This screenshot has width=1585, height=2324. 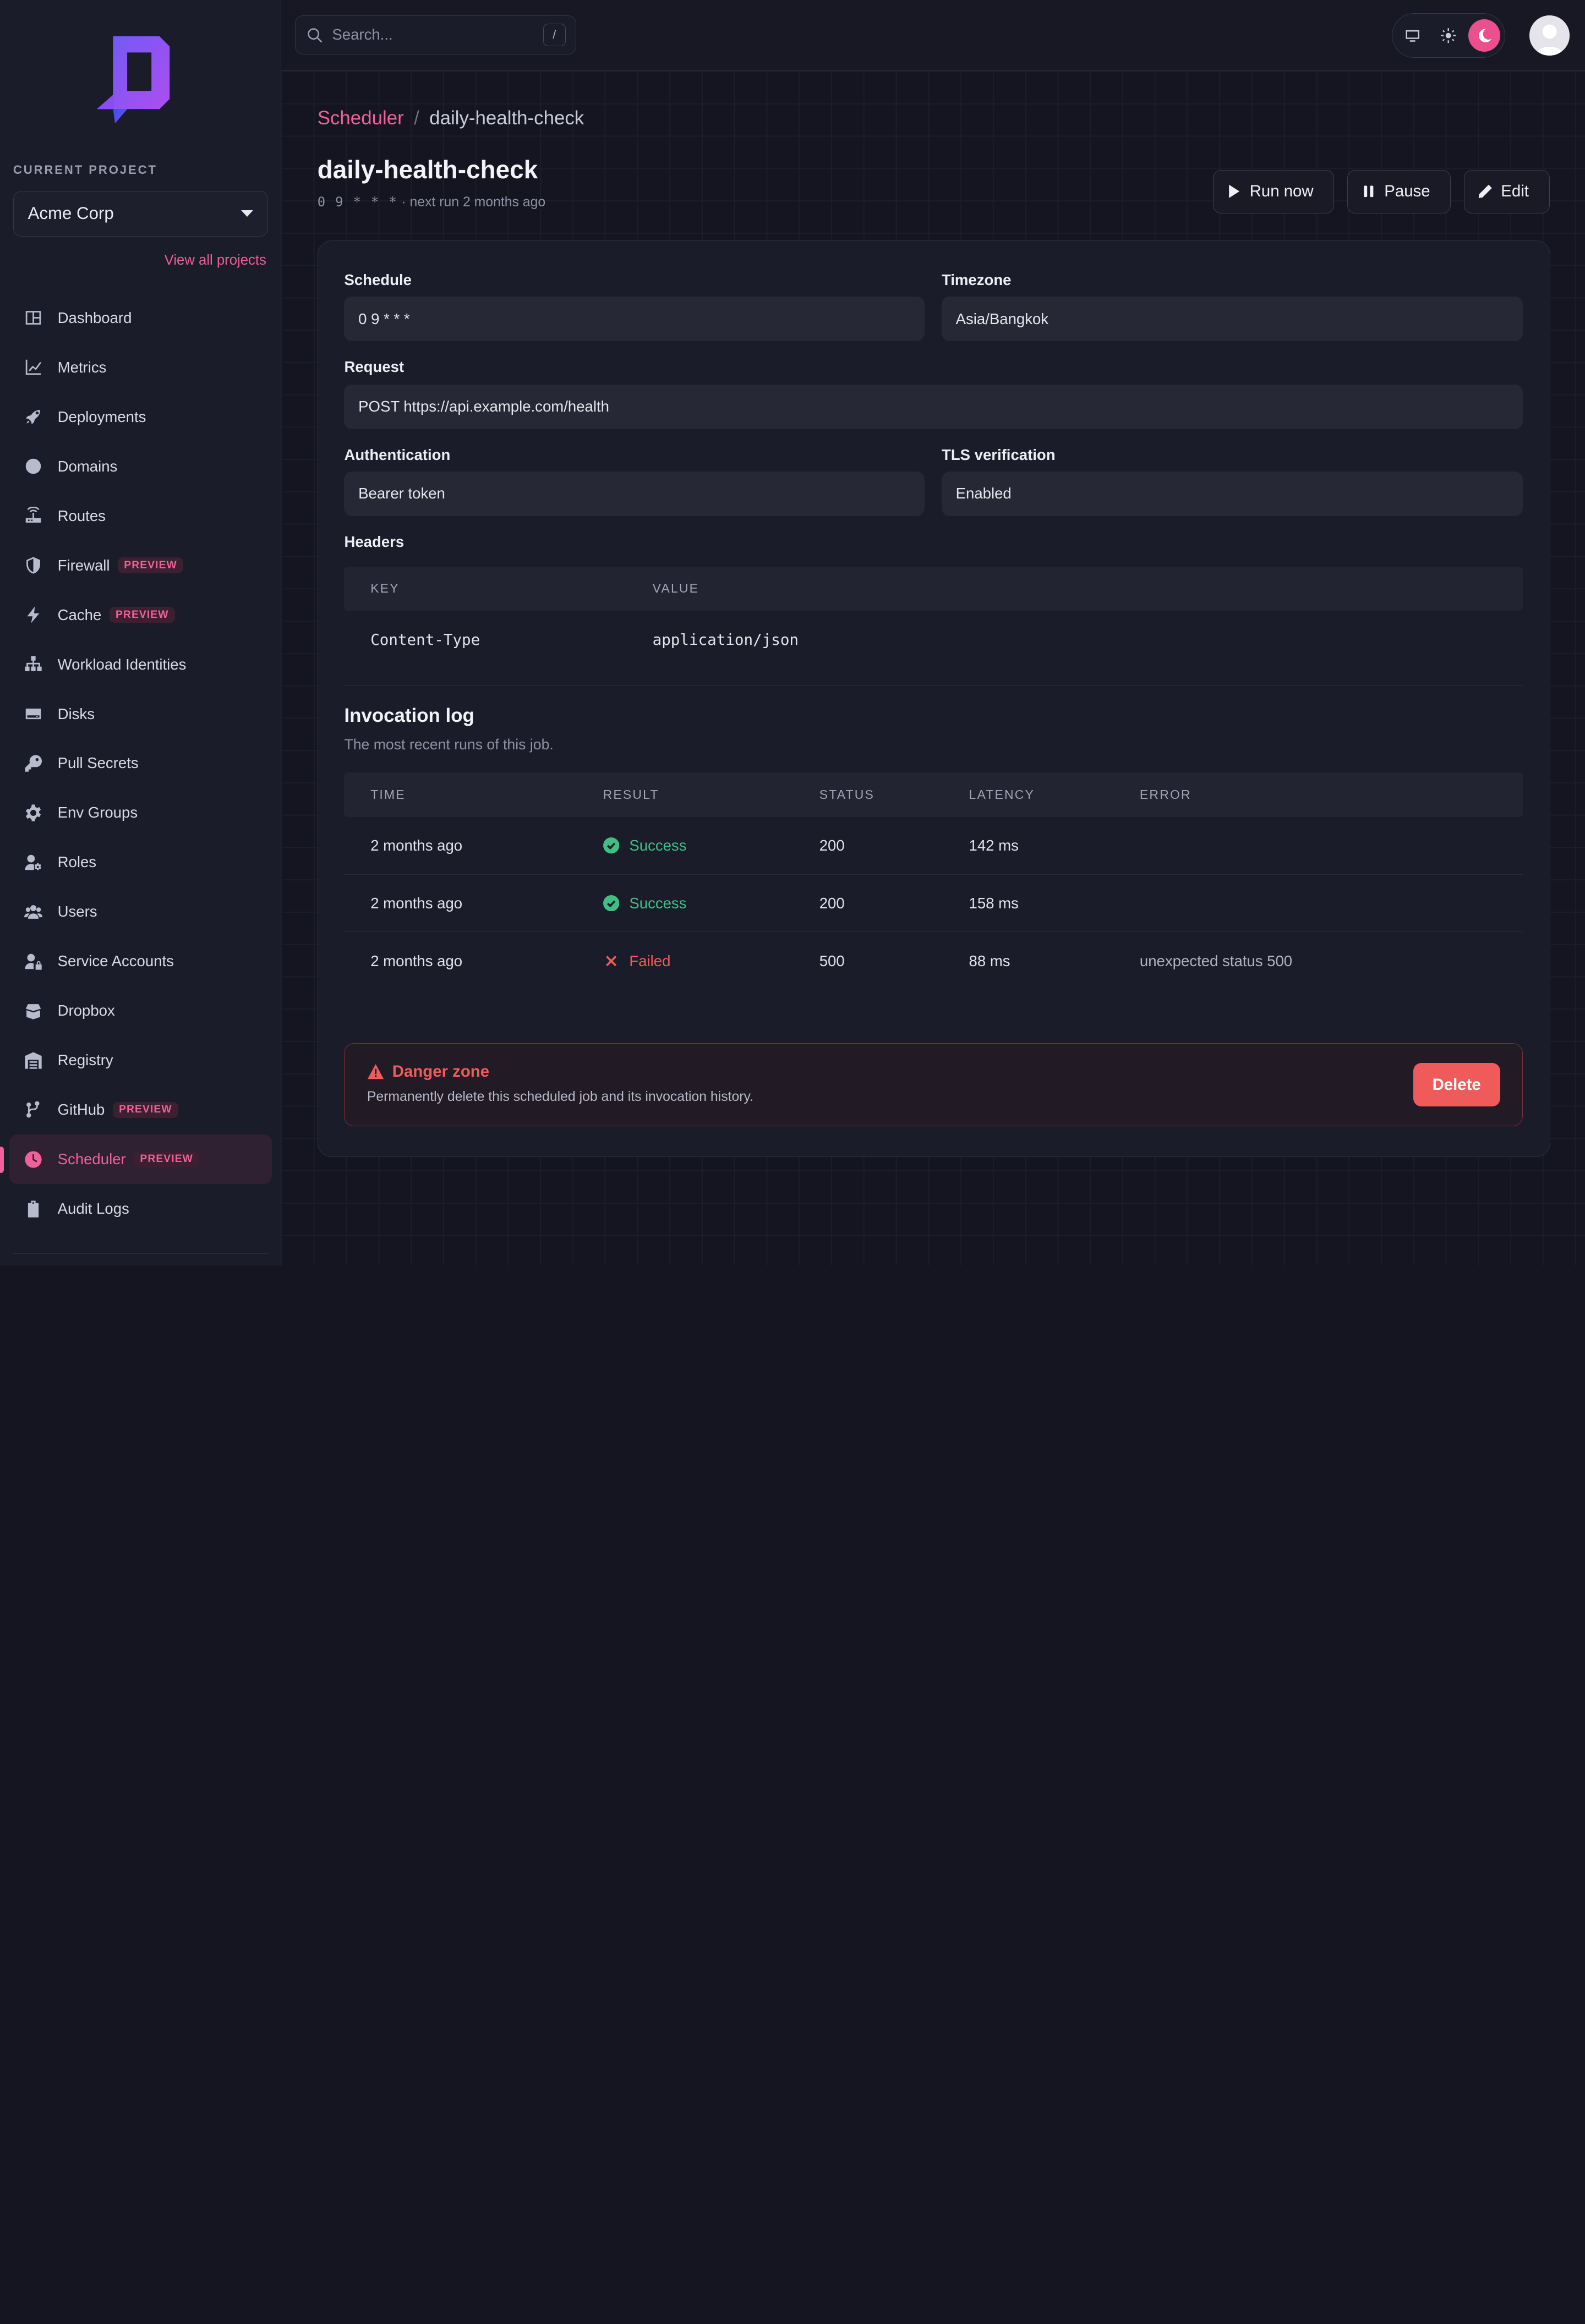 What do you see at coordinates (140, 1011) in the screenshot?
I see `sidebar-item-dropbox: Dropbox` at bounding box center [140, 1011].